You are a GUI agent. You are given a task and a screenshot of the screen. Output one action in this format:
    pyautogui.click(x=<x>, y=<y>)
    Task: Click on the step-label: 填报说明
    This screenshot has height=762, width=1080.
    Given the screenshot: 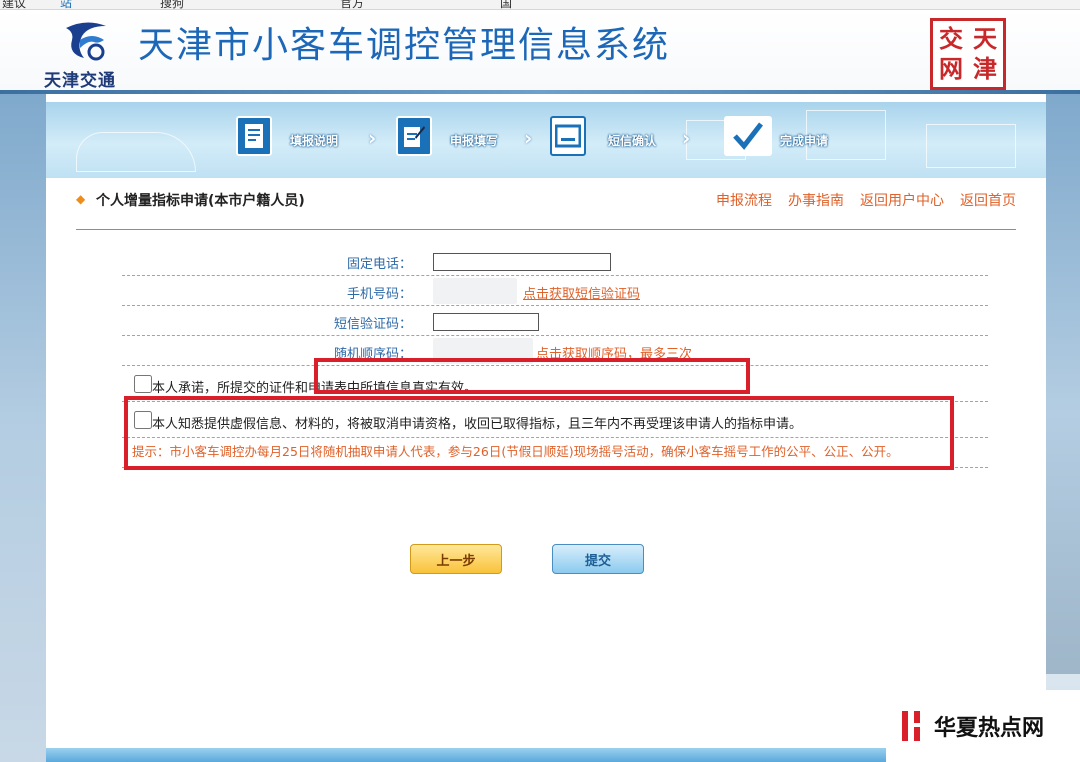 What is the action you would take?
    pyautogui.click(x=314, y=141)
    